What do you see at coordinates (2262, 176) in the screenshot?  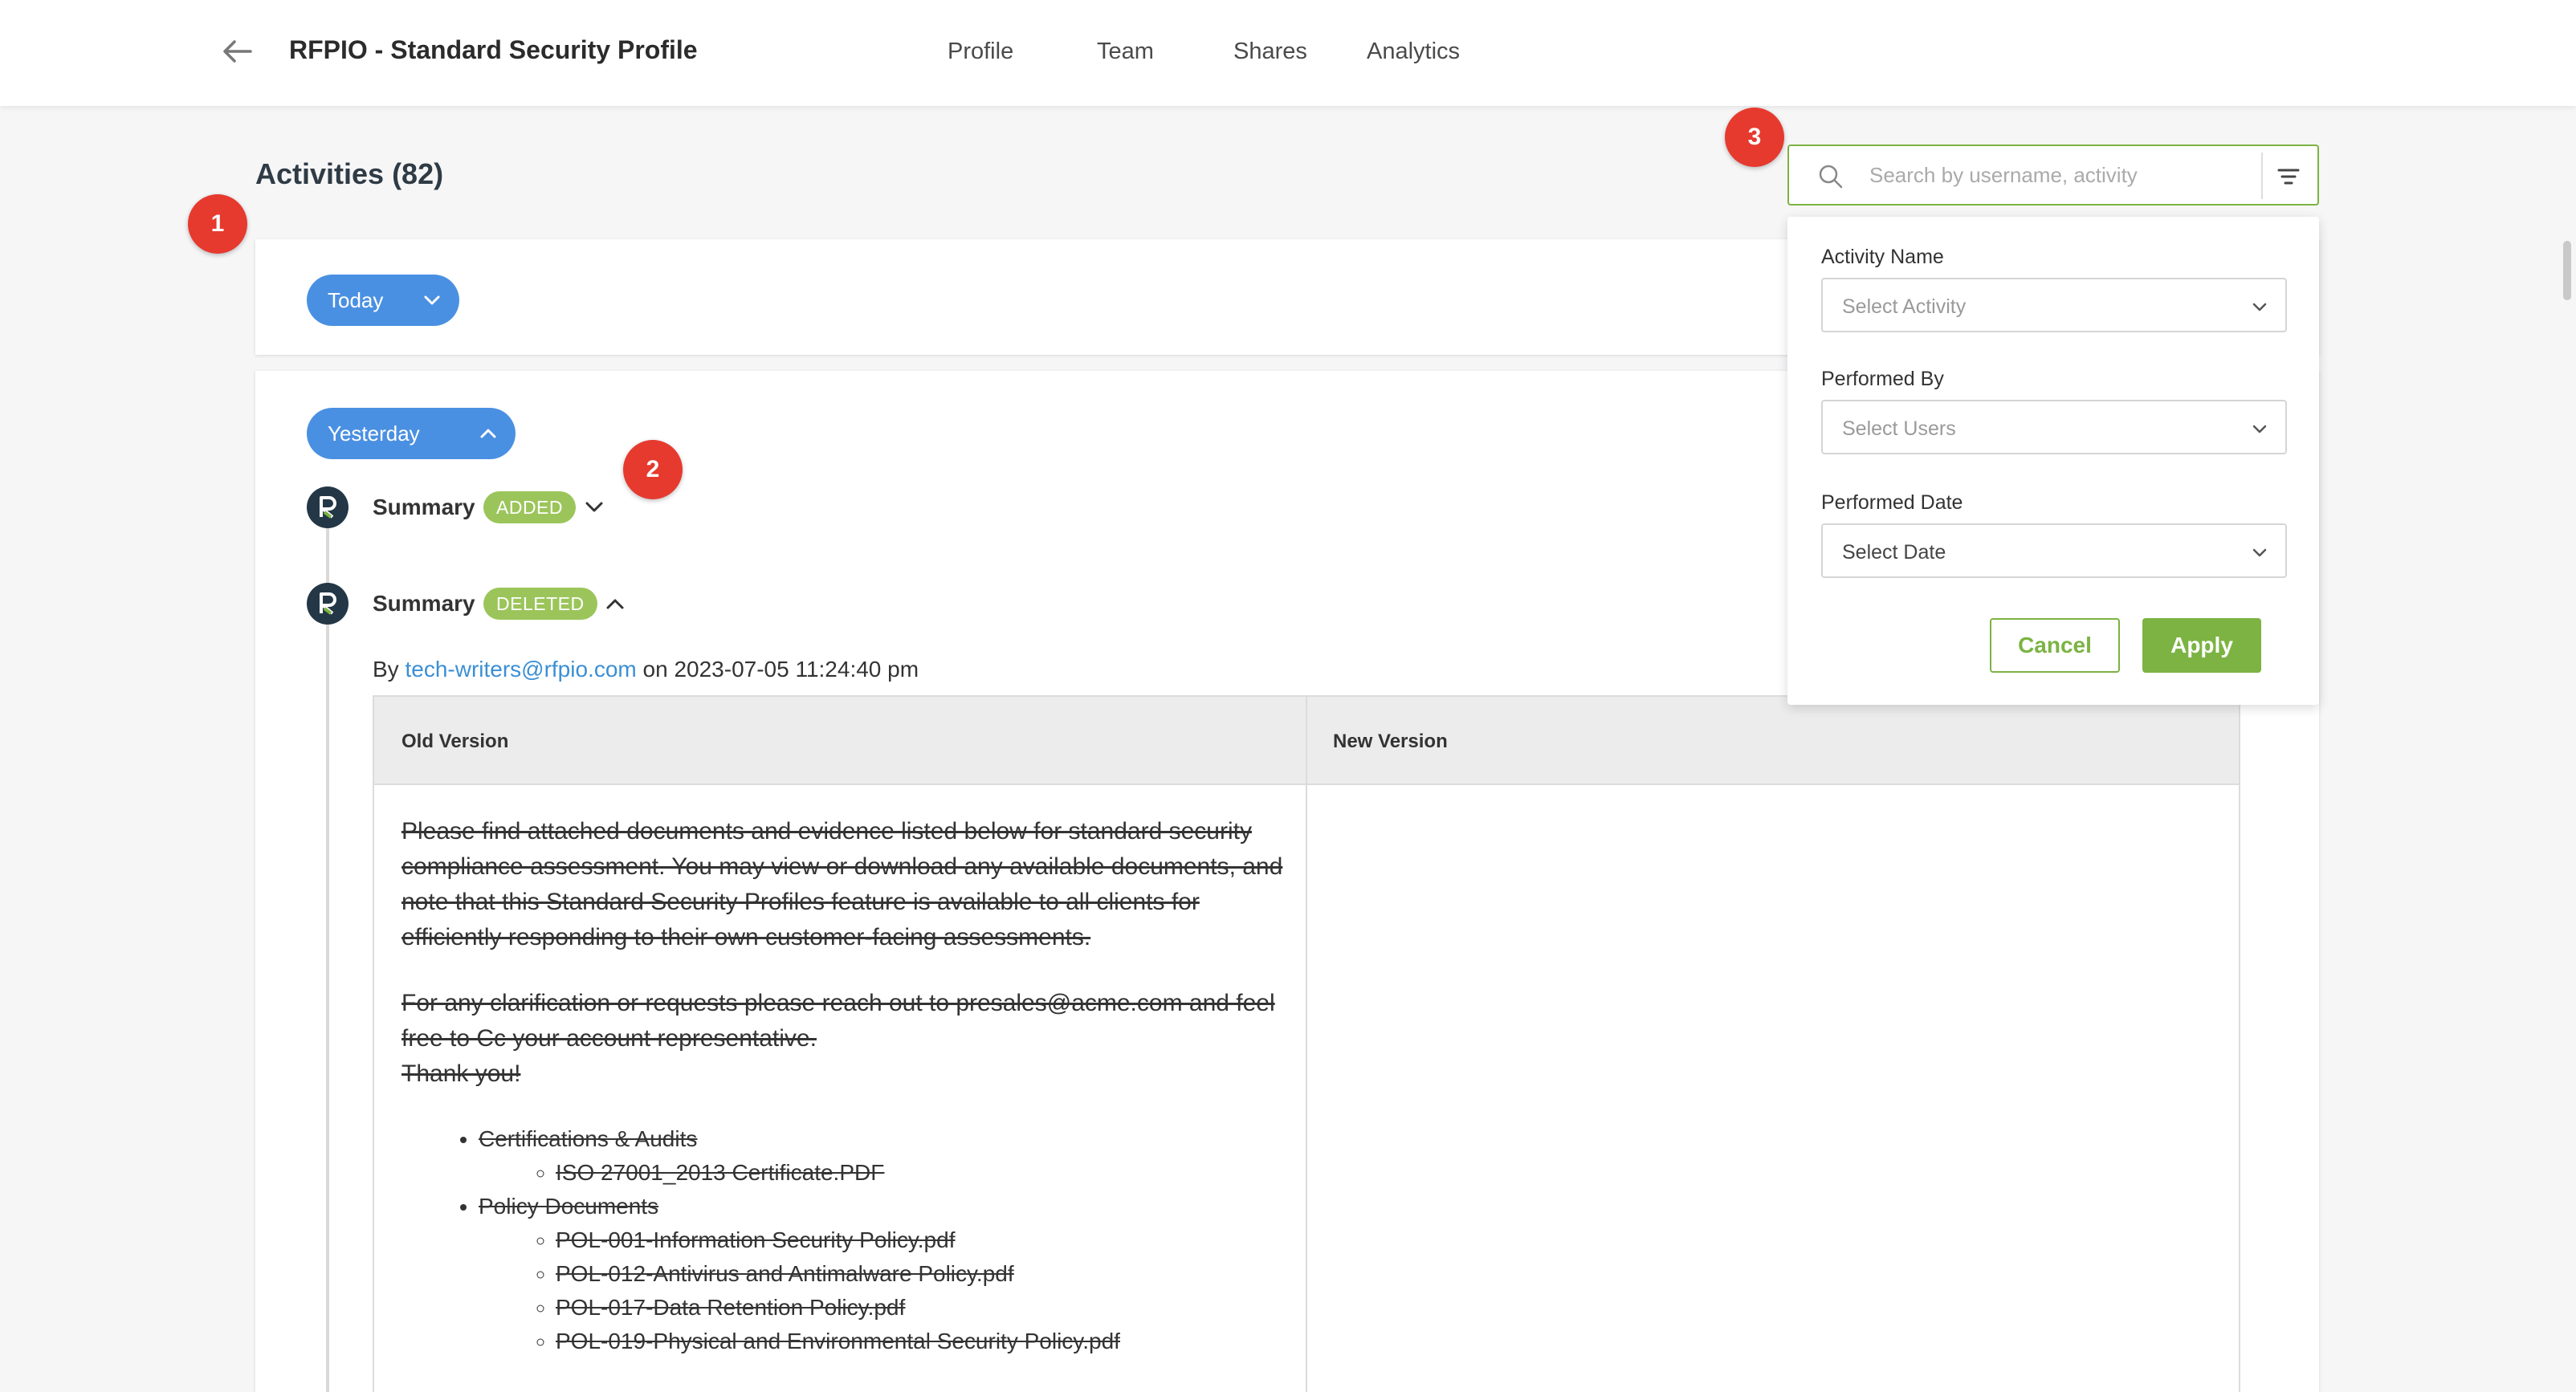 I see `search-separator` at bounding box center [2262, 176].